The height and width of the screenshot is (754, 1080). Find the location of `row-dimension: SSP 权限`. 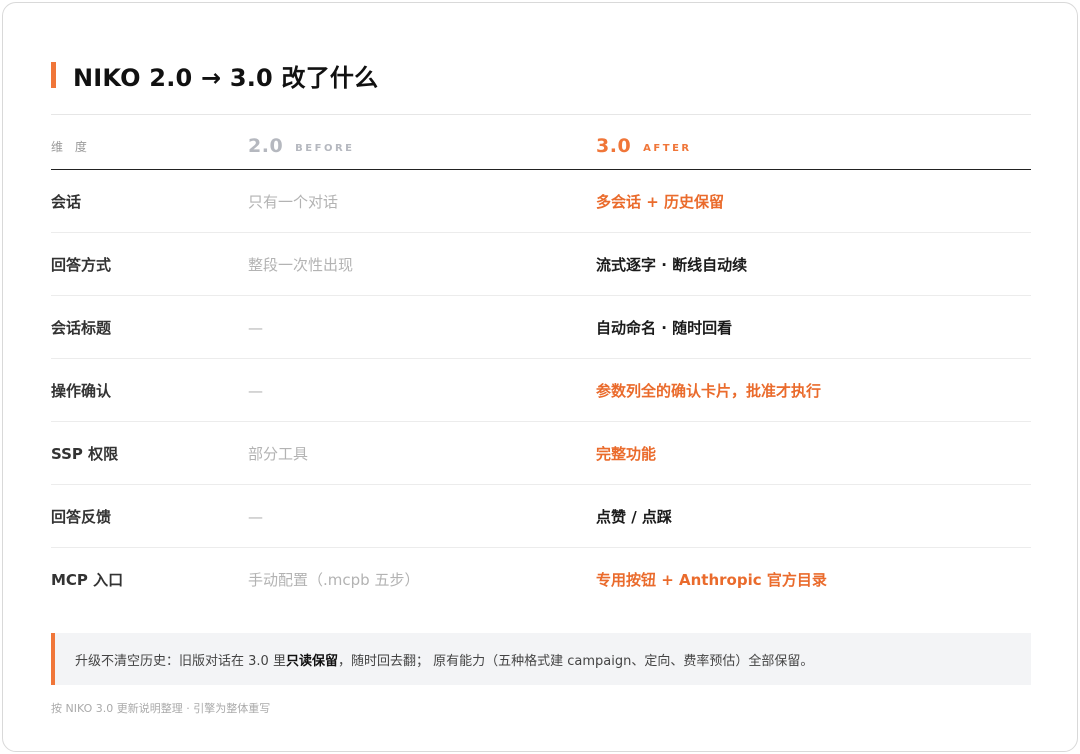

row-dimension: SSP 权限 is located at coordinates (85, 454).